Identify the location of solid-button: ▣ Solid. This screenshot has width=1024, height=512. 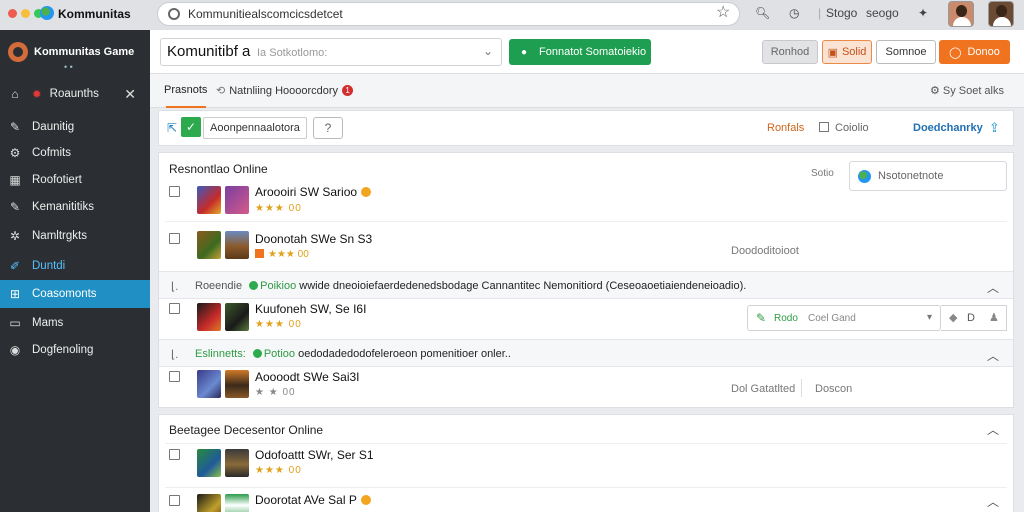
(847, 52).